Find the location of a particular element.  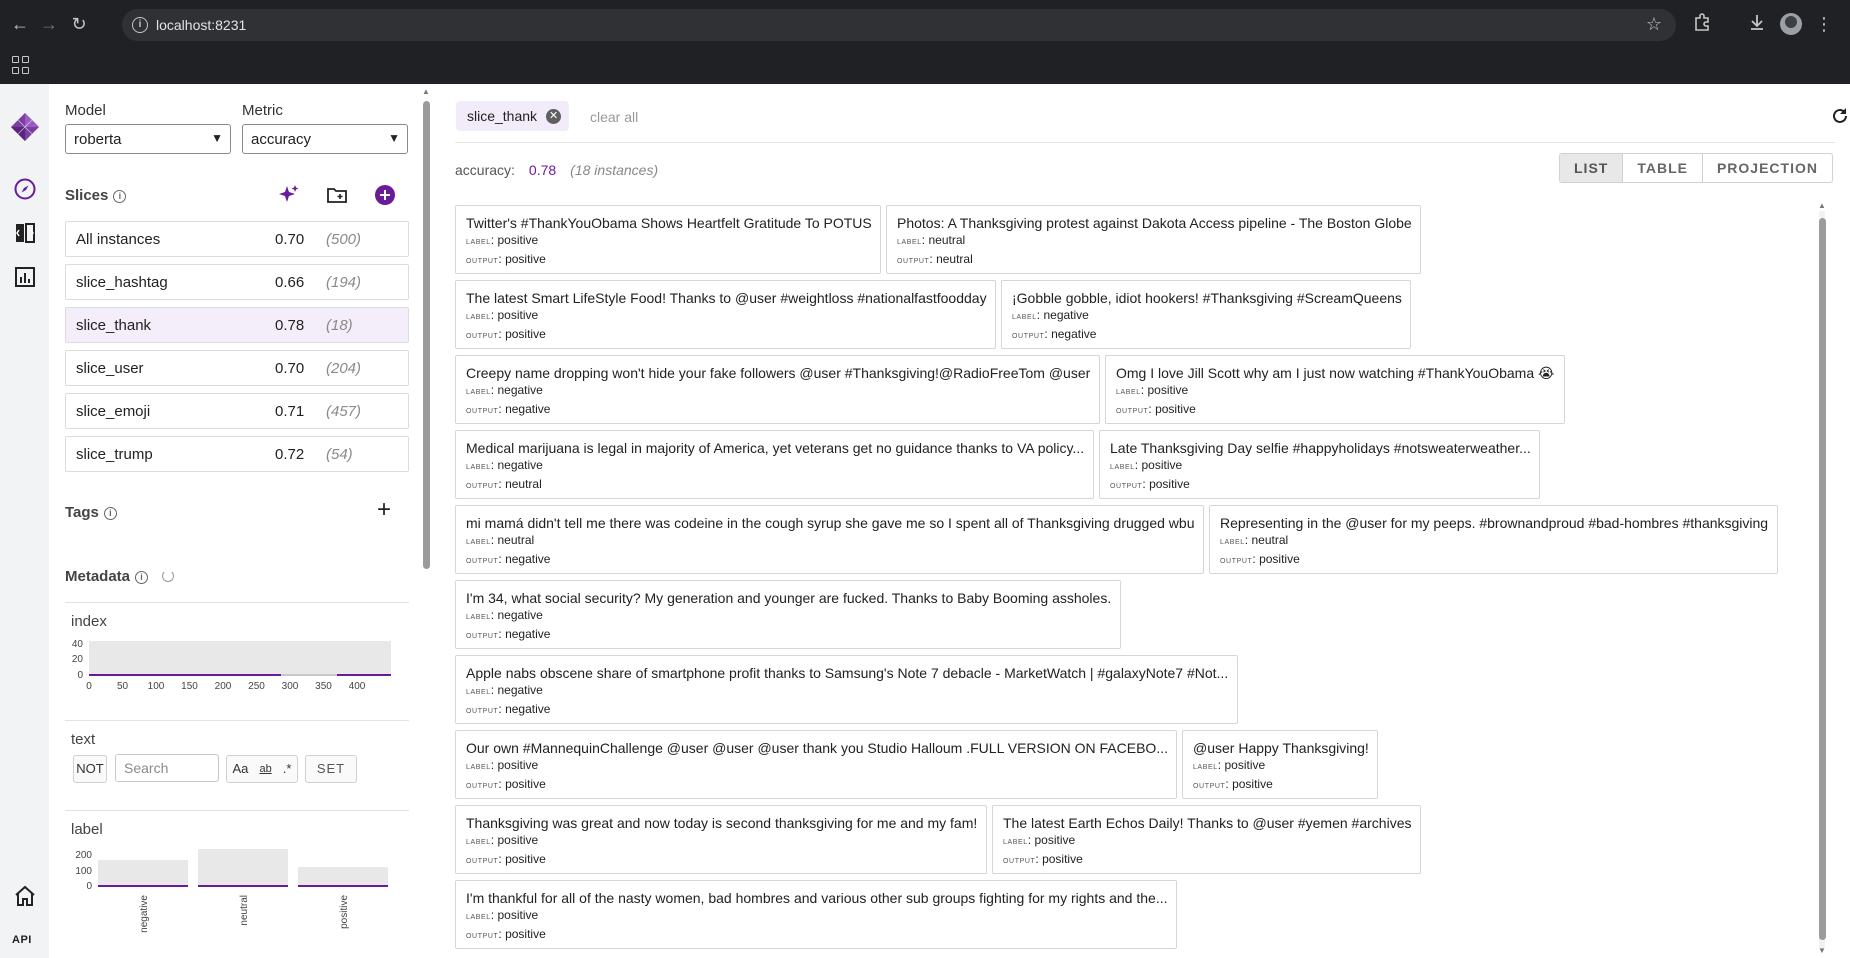

model-select: roberta ▼ is located at coordinates (148, 139).